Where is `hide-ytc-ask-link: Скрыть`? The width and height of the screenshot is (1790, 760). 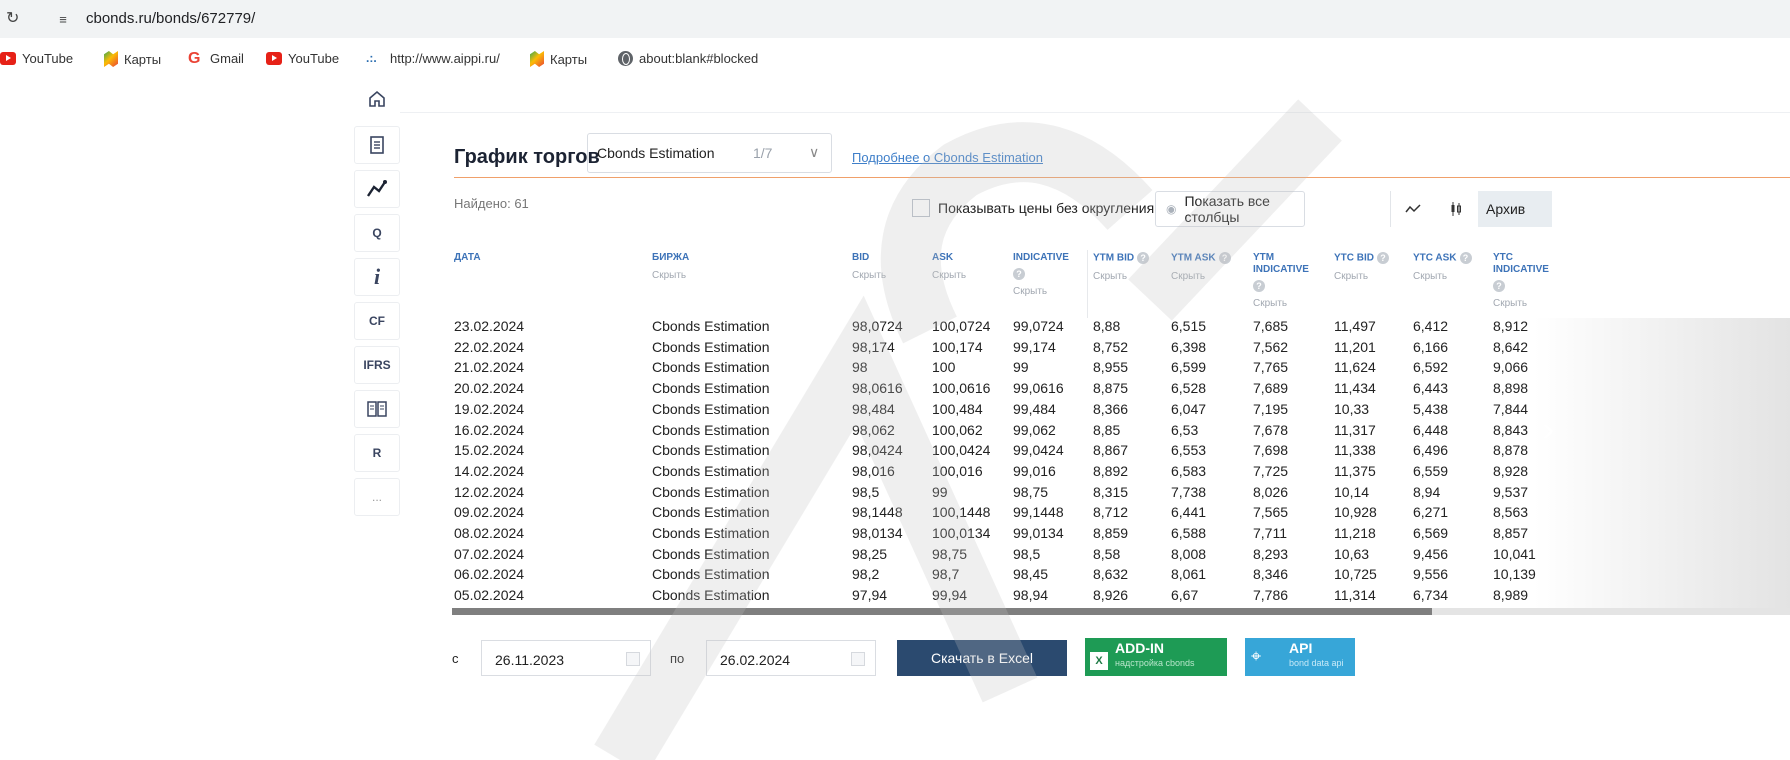 hide-ytc-ask-link: Скрыть is located at coordinates (1442, 277).